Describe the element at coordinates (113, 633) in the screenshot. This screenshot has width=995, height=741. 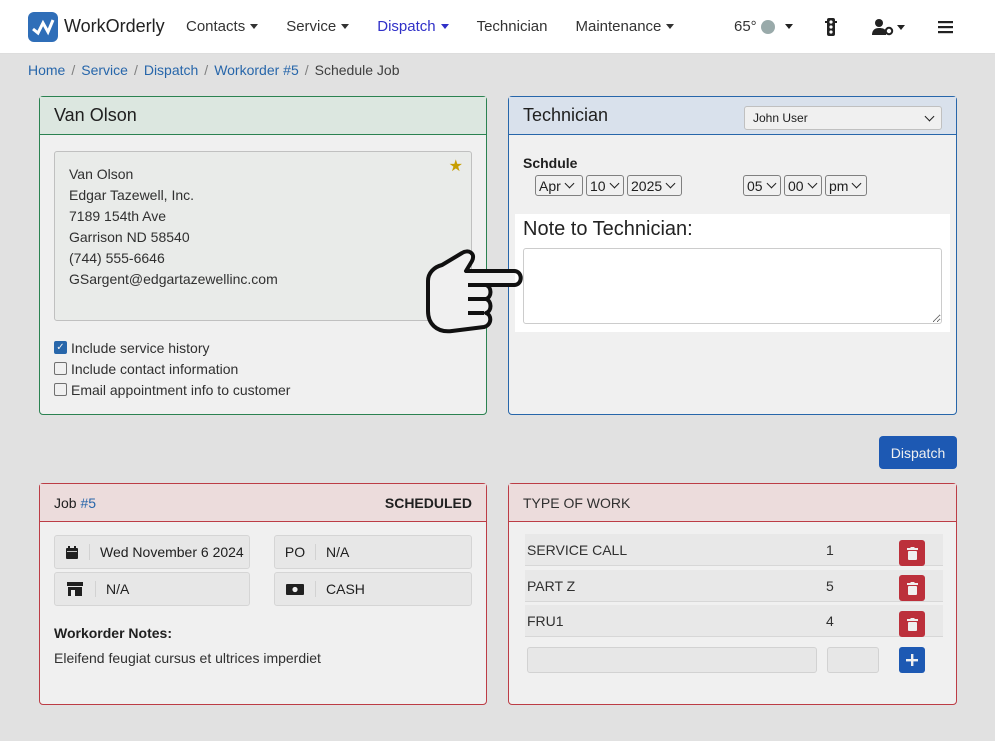
I see `workorder-notes-label: Workorder Notes:` at that location.